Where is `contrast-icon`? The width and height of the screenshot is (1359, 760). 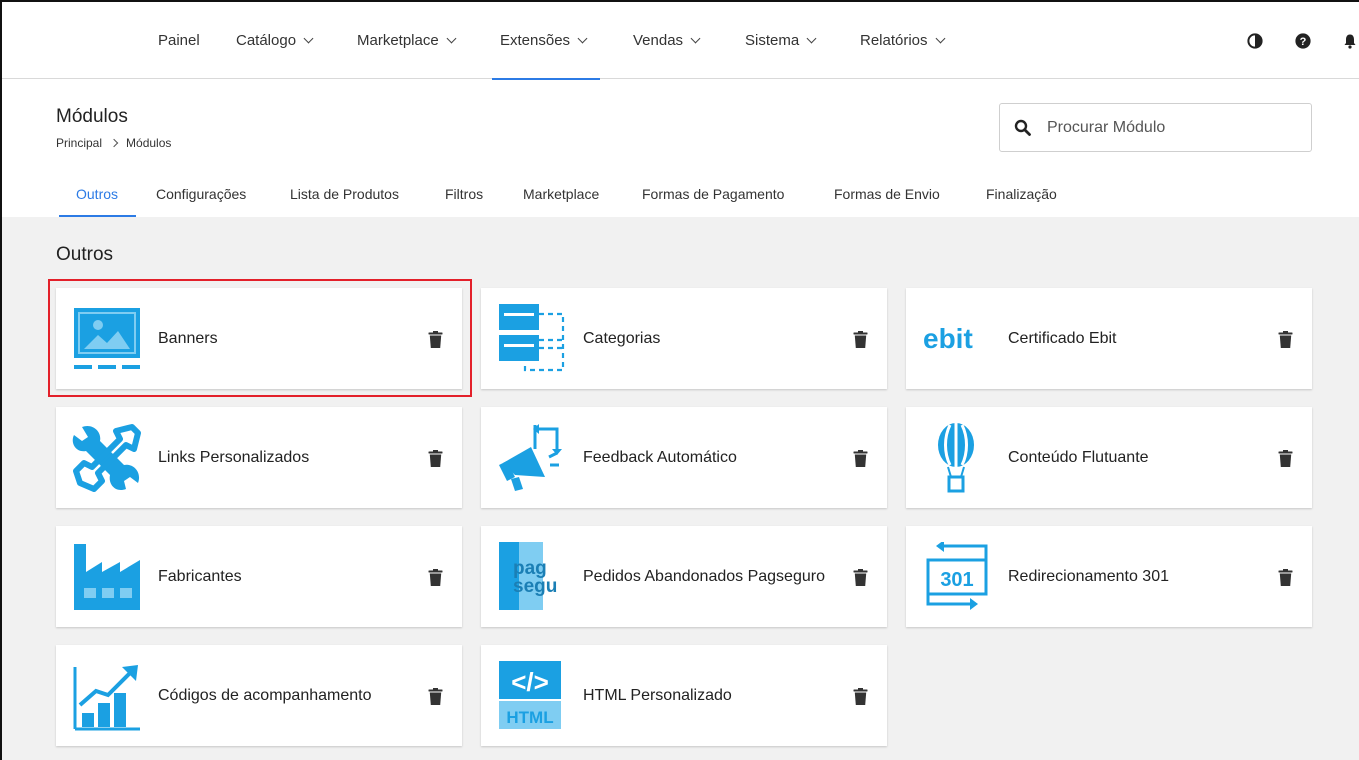 contrast-icon is located at coordinates (1255, 41).